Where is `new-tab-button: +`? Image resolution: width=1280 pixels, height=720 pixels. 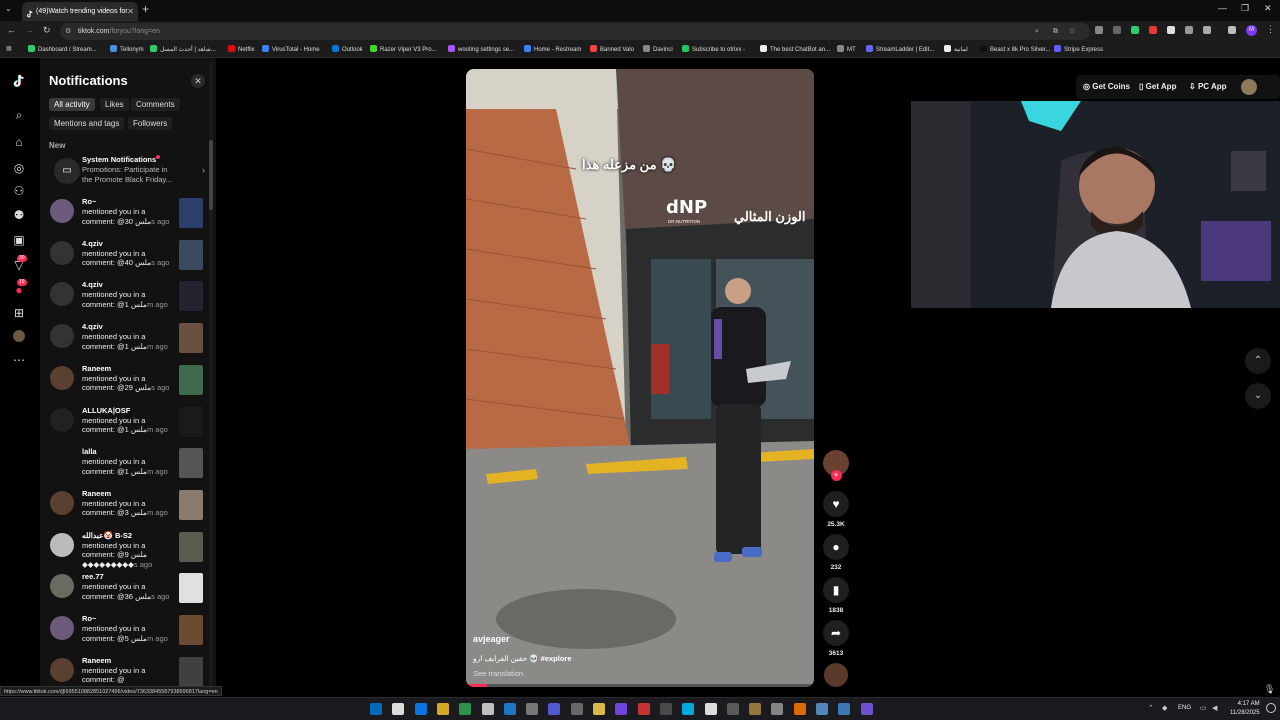
new-tab-button: + is located at coordinates (145, 9).